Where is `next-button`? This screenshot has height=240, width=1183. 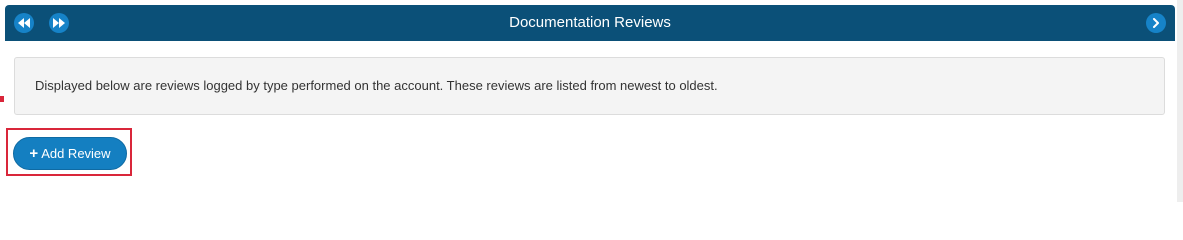 next-button is located at coordinates (1156, 23).